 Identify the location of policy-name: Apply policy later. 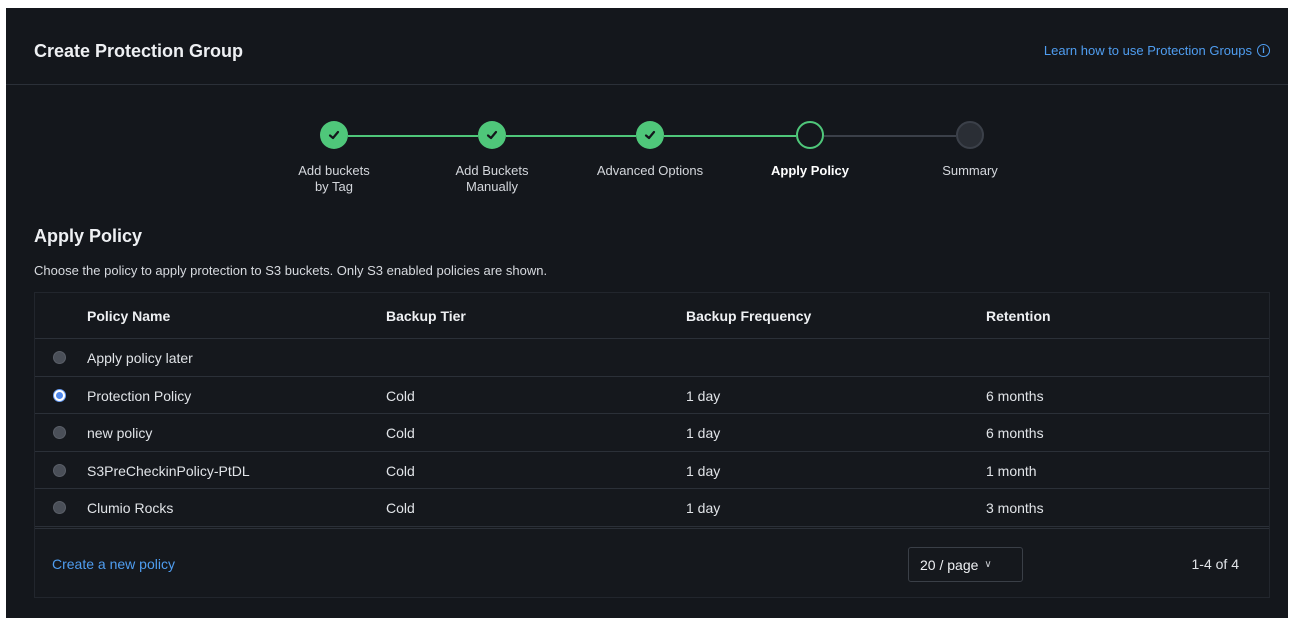
(140, 358).